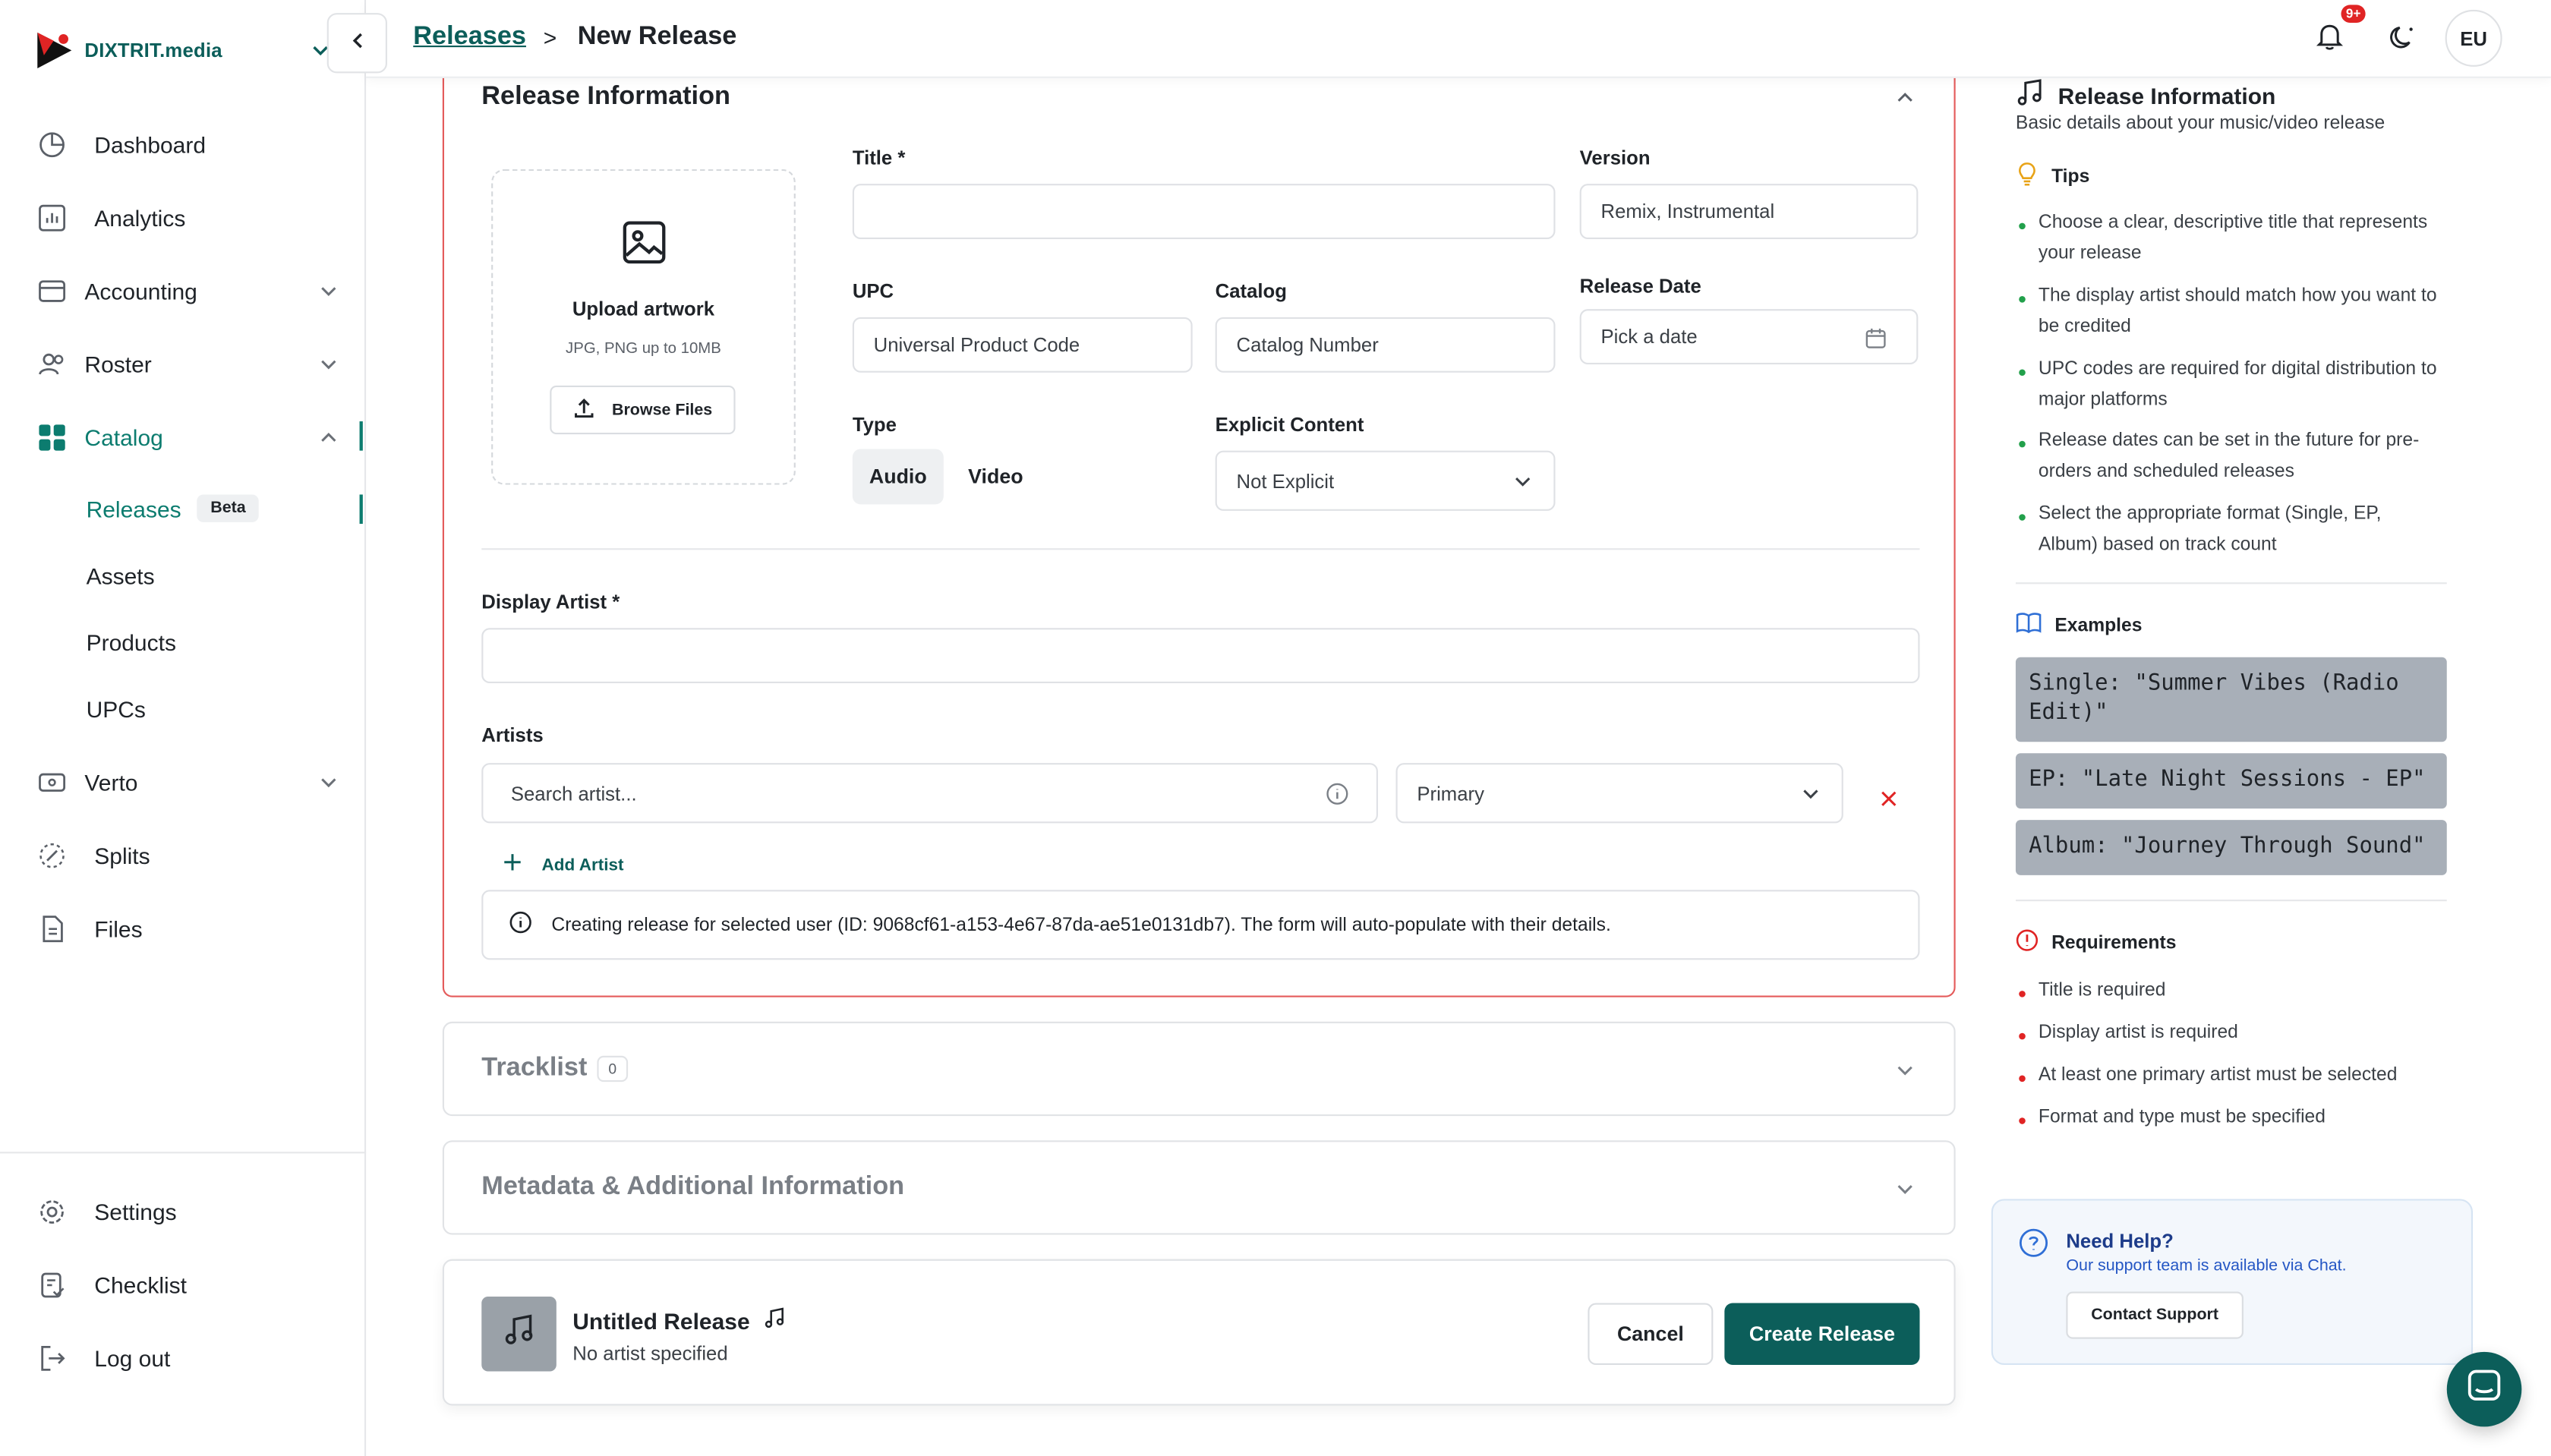 This screenshot has width=2551, height=1456. What do you see at coordinates (133, 508) in the screenshot?
I see `subitem-label: Releases` at bounding box center [133, 508].